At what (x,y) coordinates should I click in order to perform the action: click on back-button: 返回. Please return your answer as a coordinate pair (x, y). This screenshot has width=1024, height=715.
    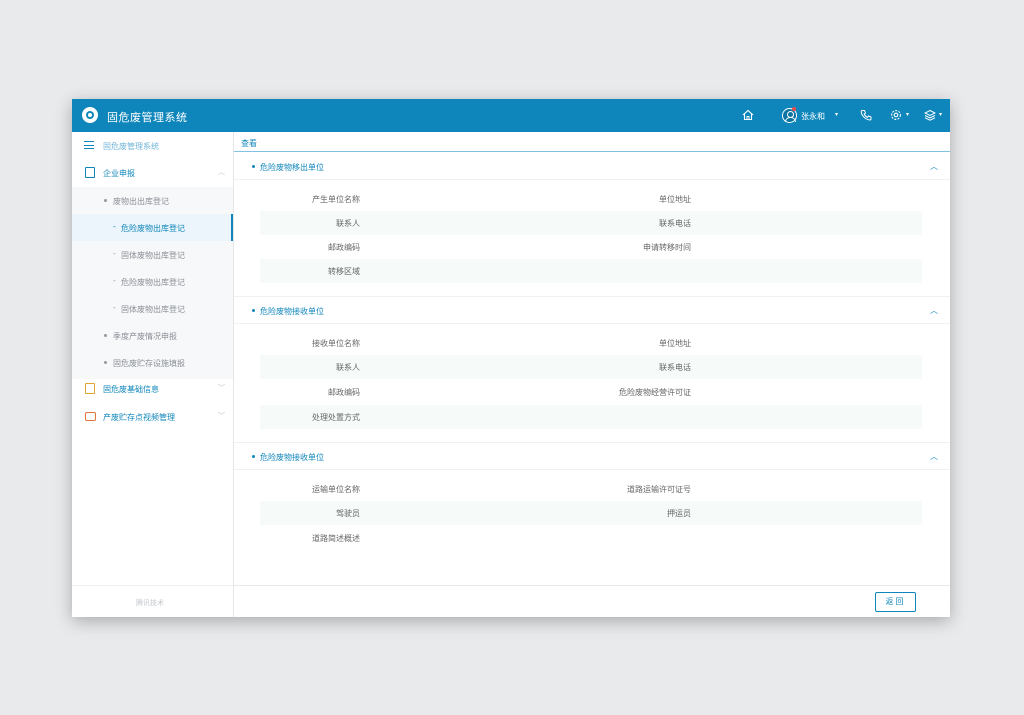
    Looking at the image, I should click on (895, 602).